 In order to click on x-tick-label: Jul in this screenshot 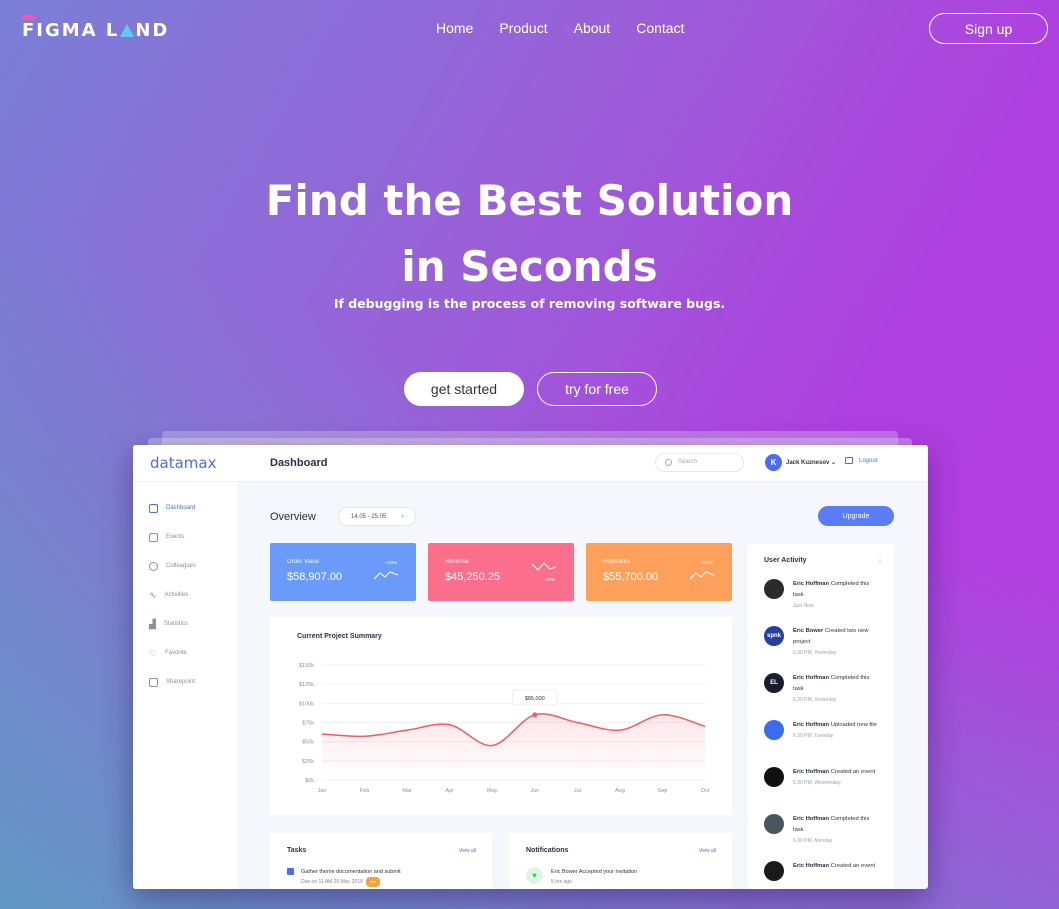, I will do `click(577, 791)`.